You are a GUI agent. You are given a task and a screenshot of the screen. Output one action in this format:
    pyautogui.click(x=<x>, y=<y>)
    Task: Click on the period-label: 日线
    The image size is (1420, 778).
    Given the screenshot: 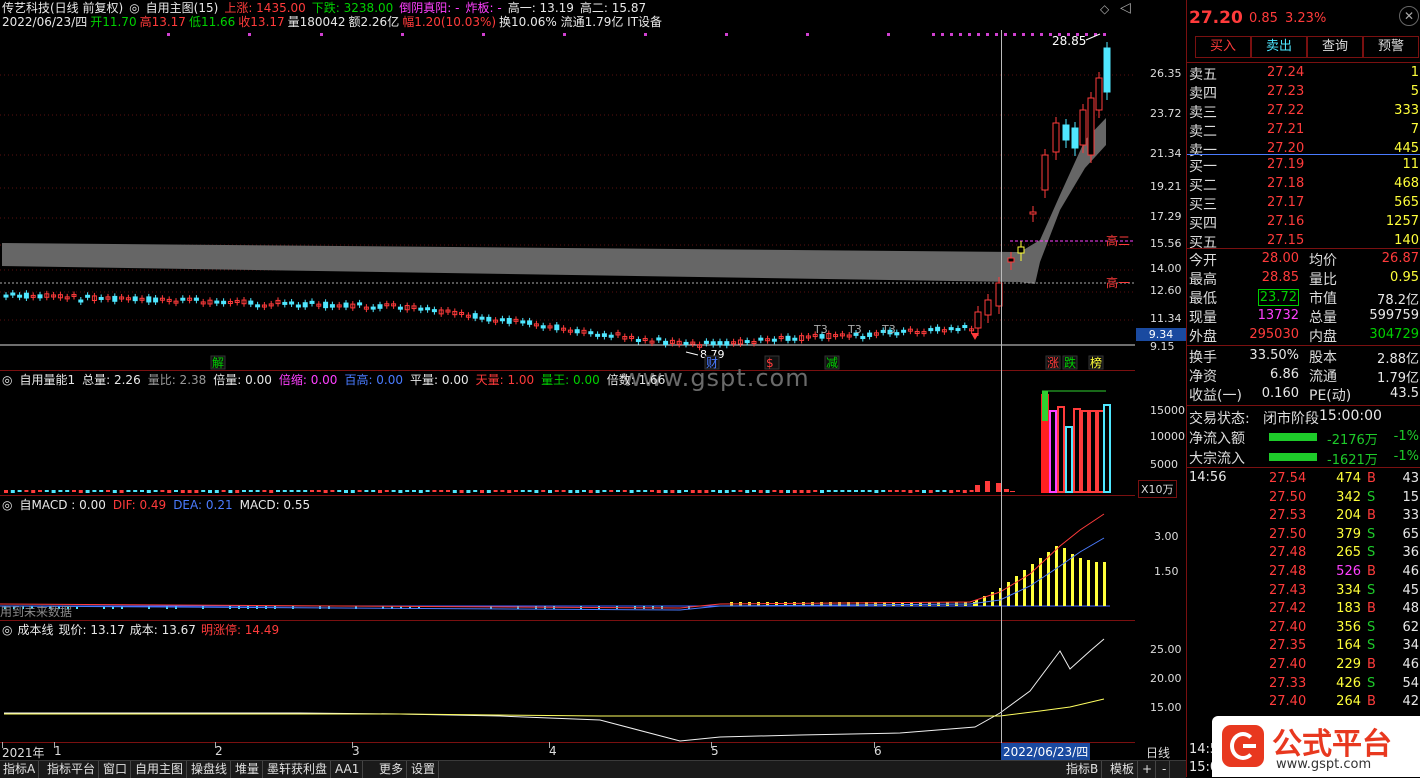 What is the action you would take?
    pyautogui.click(x=1158, y=752)
    